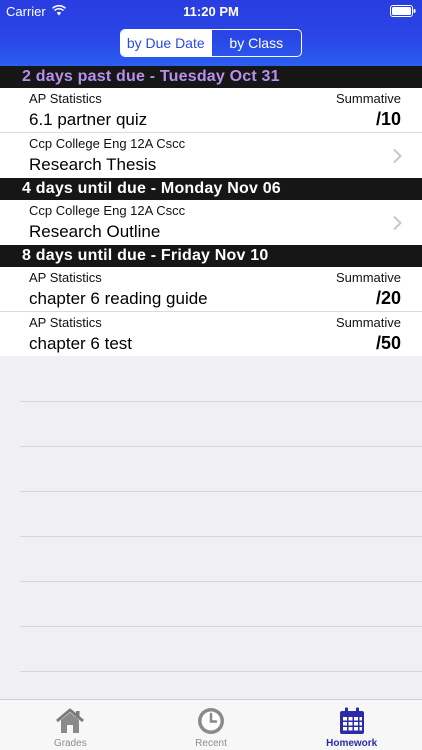  Describe the element at coordinates (211, 189) in the screenshot. I see `section-header: 4 days until due - Monday Nov 06` at that location.